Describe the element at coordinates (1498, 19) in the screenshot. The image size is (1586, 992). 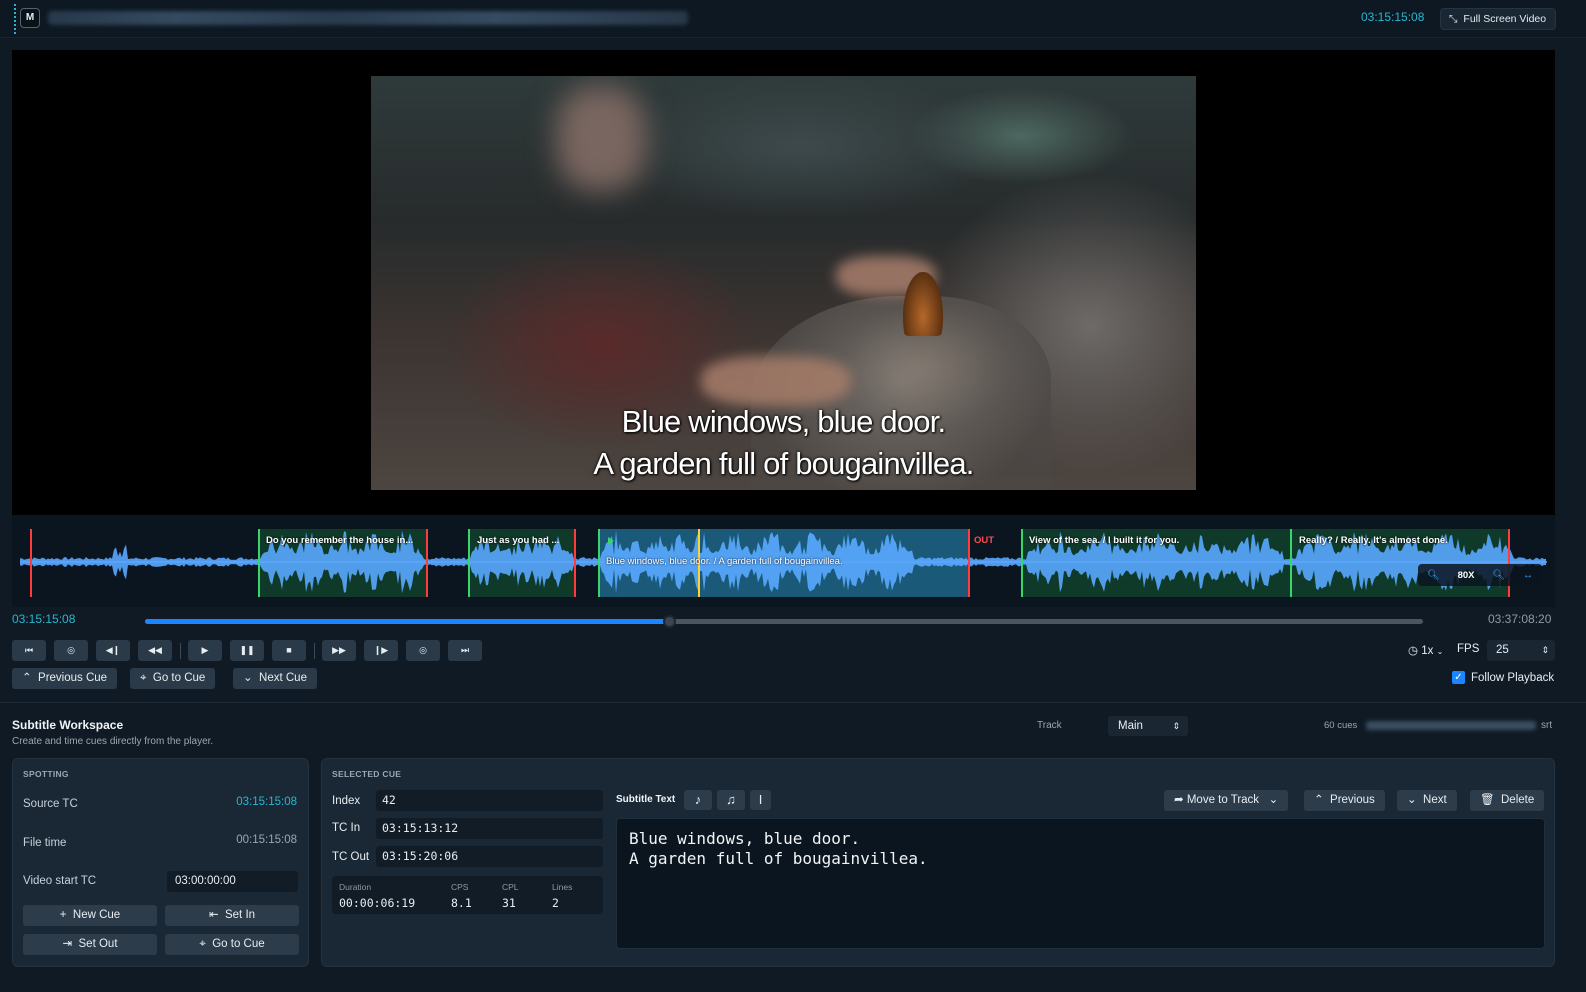
I see `full-screen-video-button: ⤡ Full Screen Video` at that location.